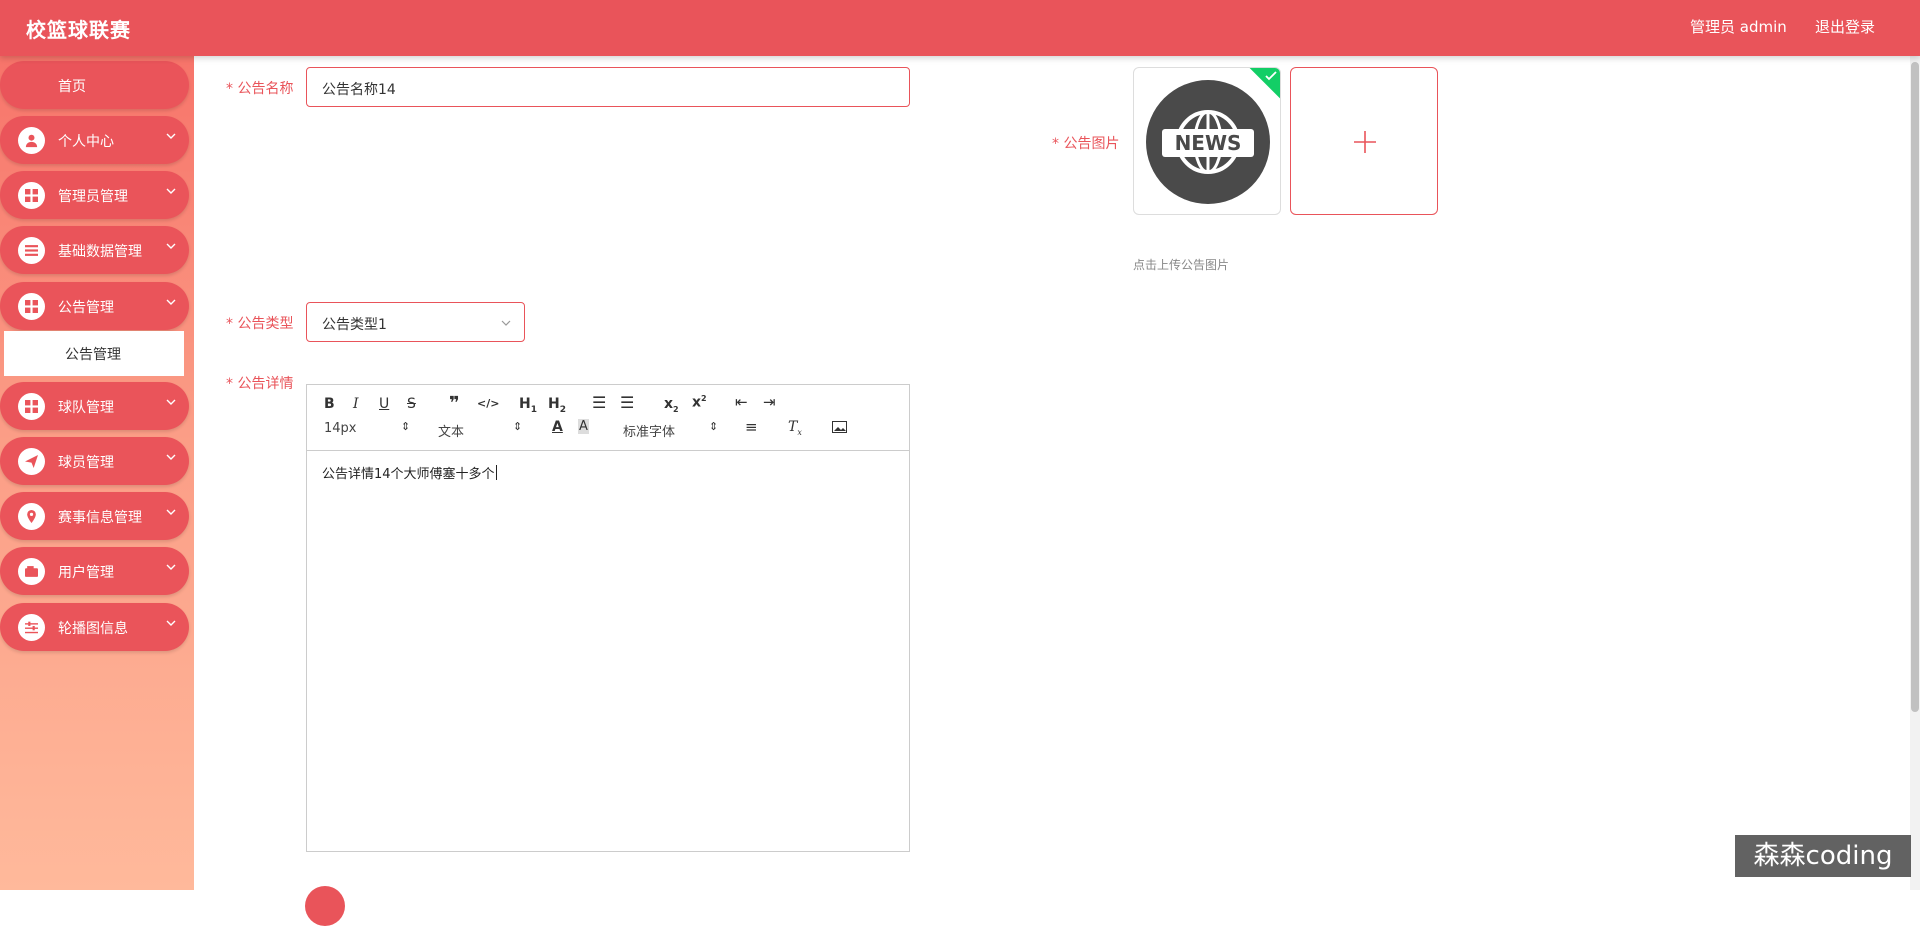 This screenshot has width=1920, height=926. I want to click on submenu-item-announcement-management: 公告管理, so click(94, 353).